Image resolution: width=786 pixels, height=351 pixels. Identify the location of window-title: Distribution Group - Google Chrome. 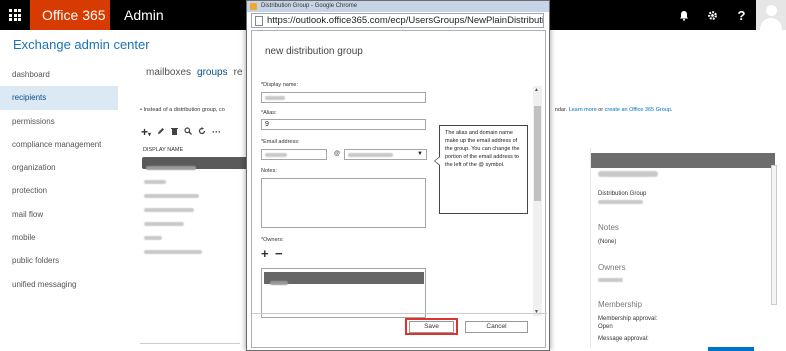
(309, 6).